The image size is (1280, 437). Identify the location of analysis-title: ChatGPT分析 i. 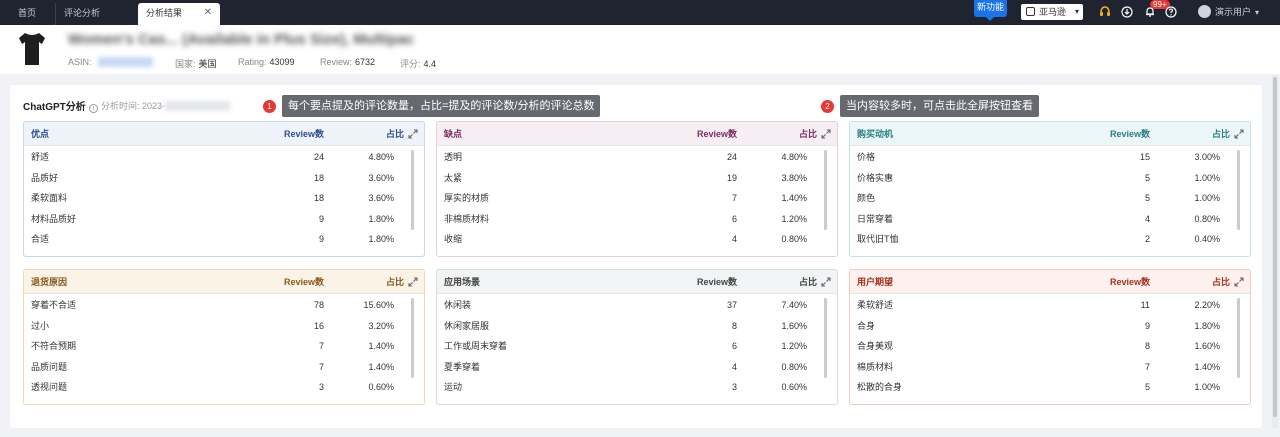
(60, 105).